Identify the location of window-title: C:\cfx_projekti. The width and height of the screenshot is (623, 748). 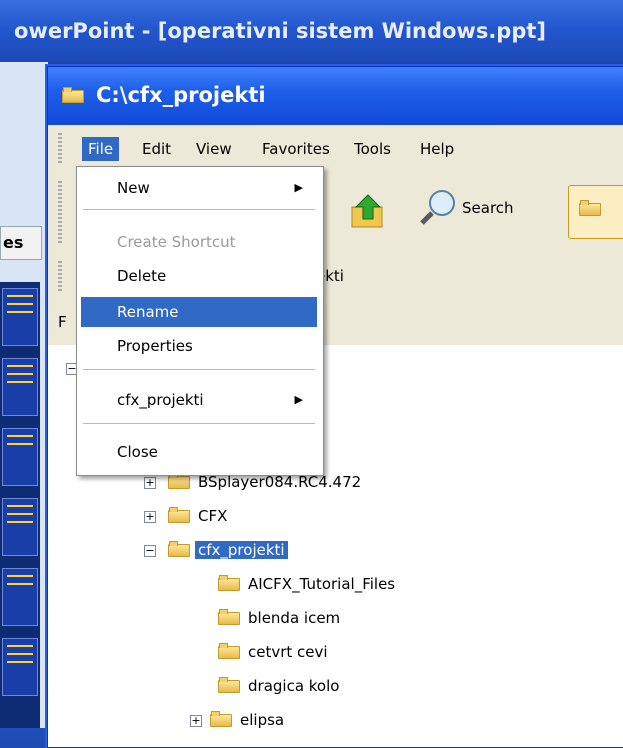
(181, 95).